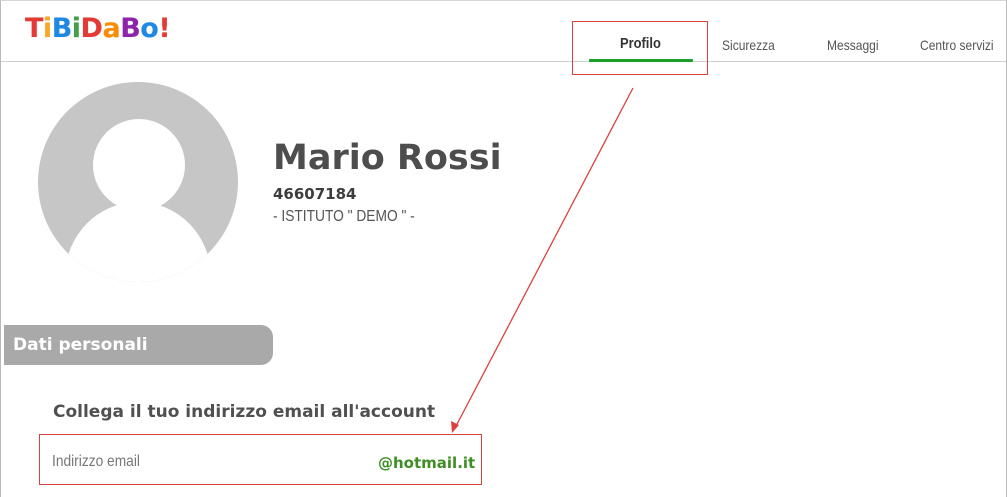 Image resolution: width=1007 pixels, height=497 pixels. Describe the element at coordinates (344, 216) in the screenshot. I see `school-name: - ISTITUTO " DEMO " -` at that location.